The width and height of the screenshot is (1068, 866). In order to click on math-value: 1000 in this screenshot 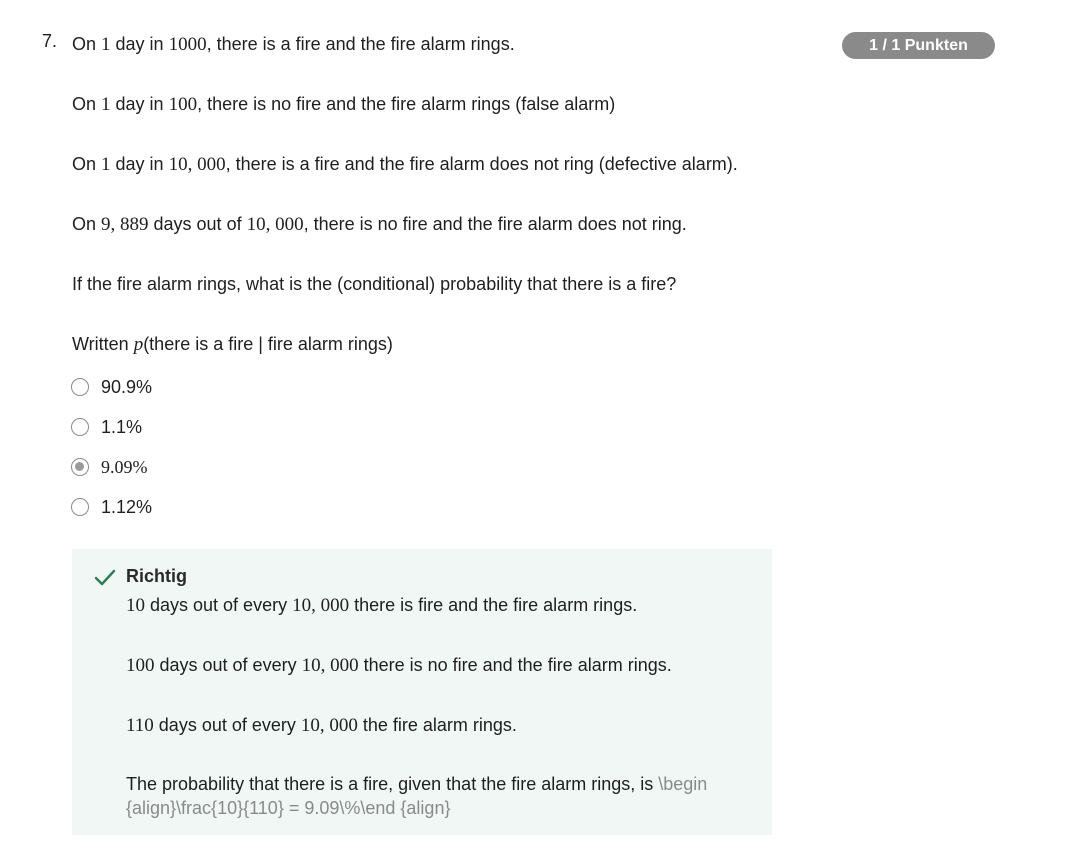, I will do `click(187, 44)`.